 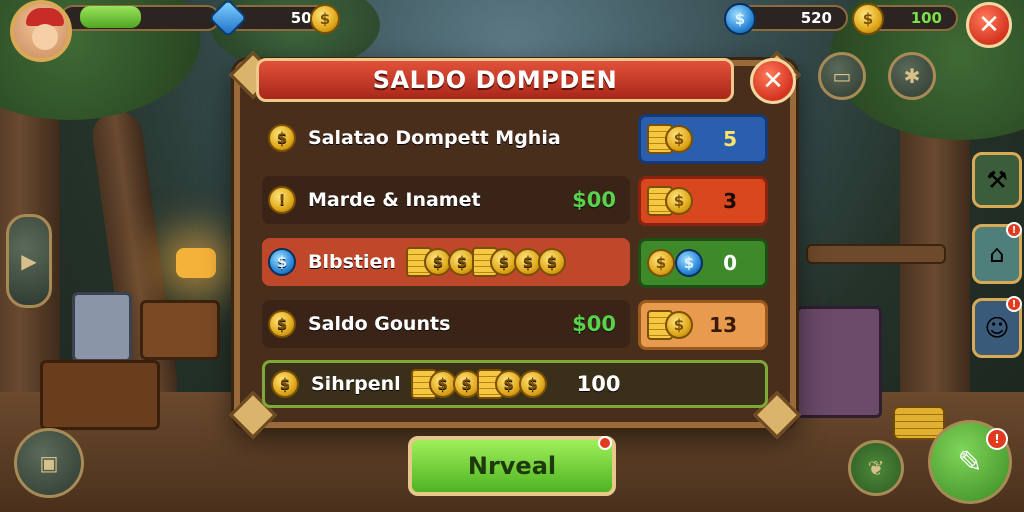 I want to click on items-icon: ⚒, so click(x=997, y=180).